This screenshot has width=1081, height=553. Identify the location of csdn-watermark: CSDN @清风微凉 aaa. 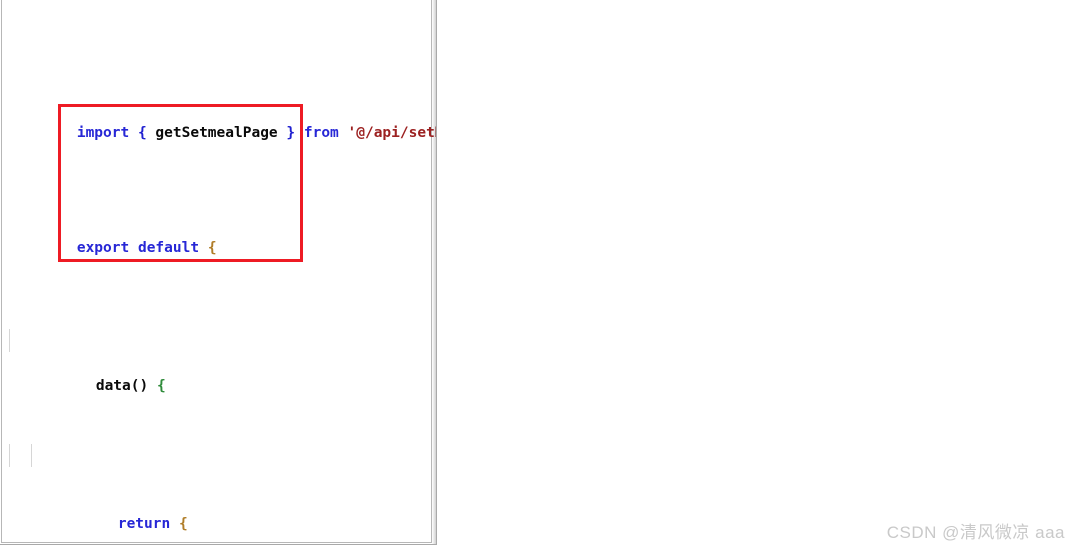
(975, 532).